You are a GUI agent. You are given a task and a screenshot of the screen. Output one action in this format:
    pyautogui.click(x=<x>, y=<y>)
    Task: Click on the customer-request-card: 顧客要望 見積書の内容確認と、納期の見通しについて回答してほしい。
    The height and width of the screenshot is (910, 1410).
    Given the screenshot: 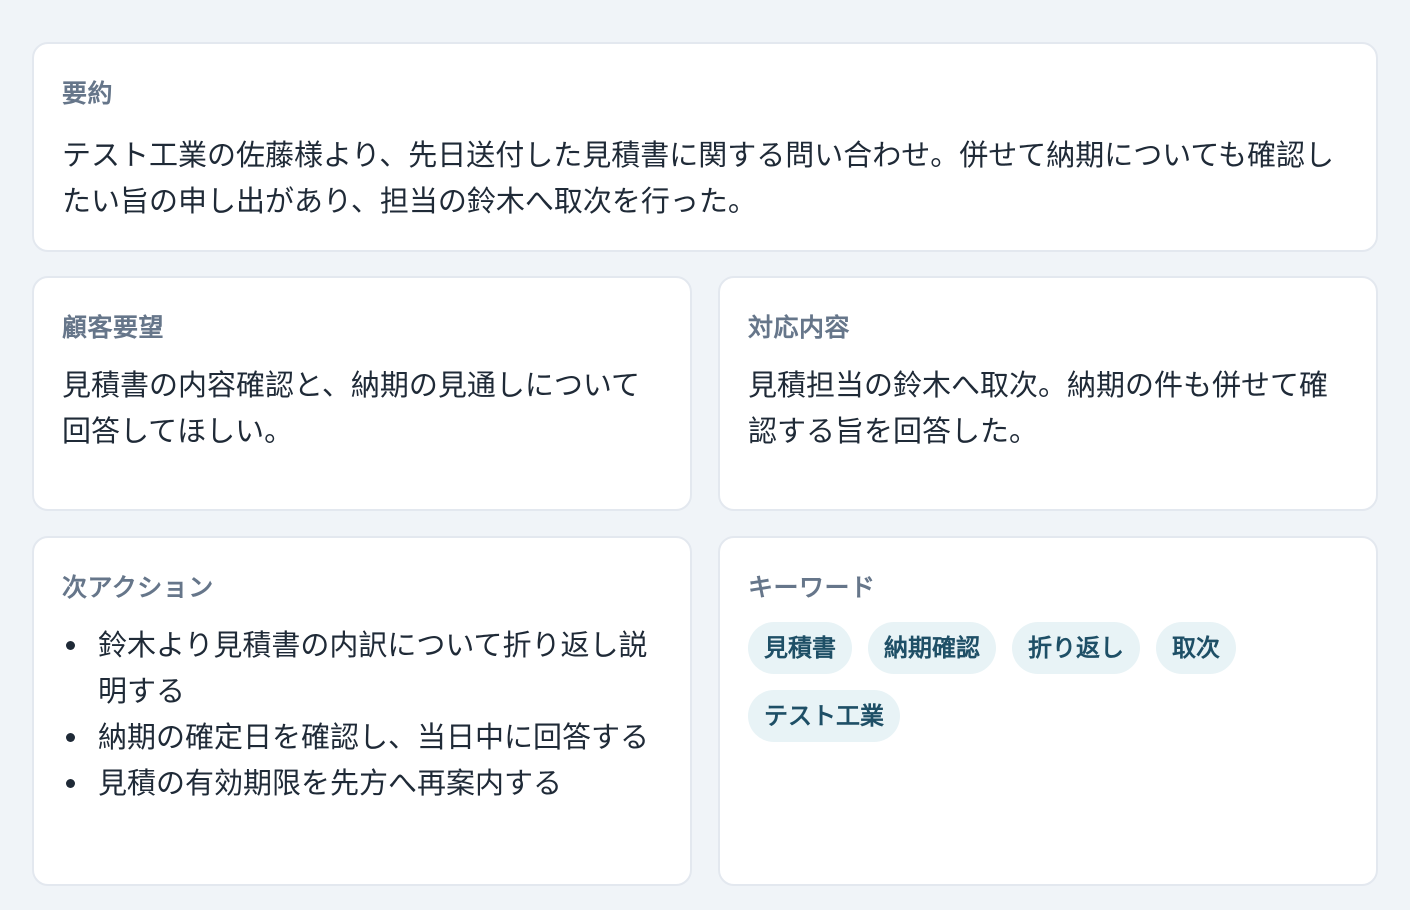 What is the action you would take?
    pyautogui.click(x=362, y=393)
    